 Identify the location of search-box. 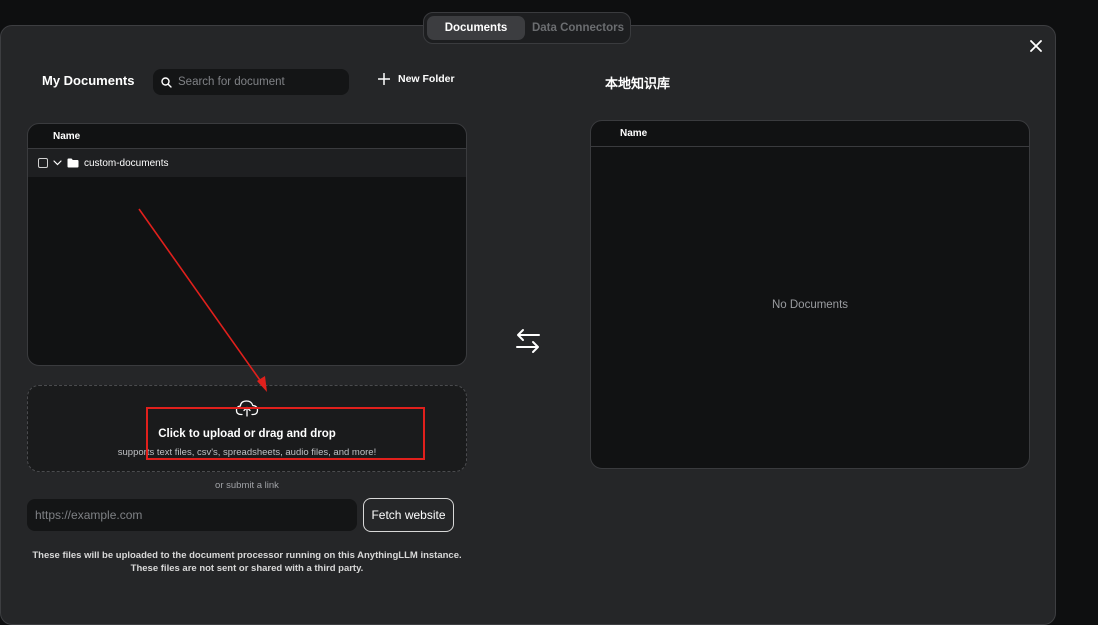
(251, 82).